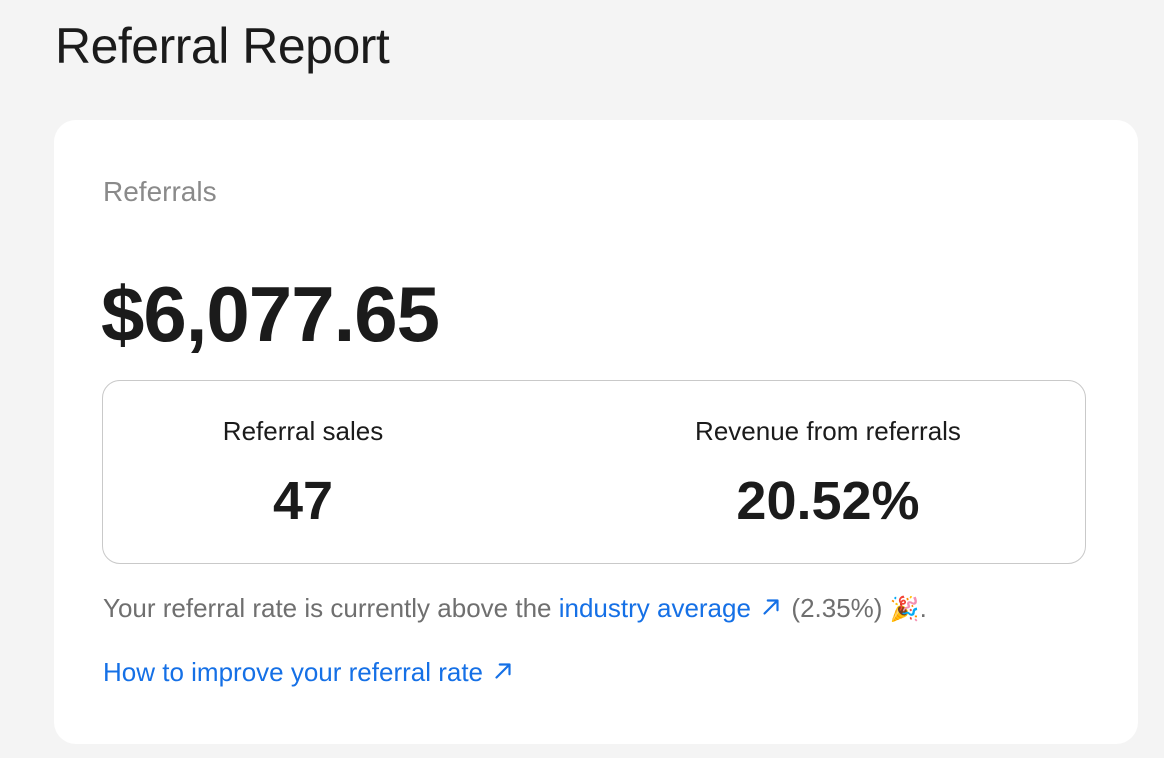 Image resolution: width=1164 pixels, height=758 pixels. Describe the element at coordinates (160, 191) in the screenshot. I see `card-label: Referrals` at that location.